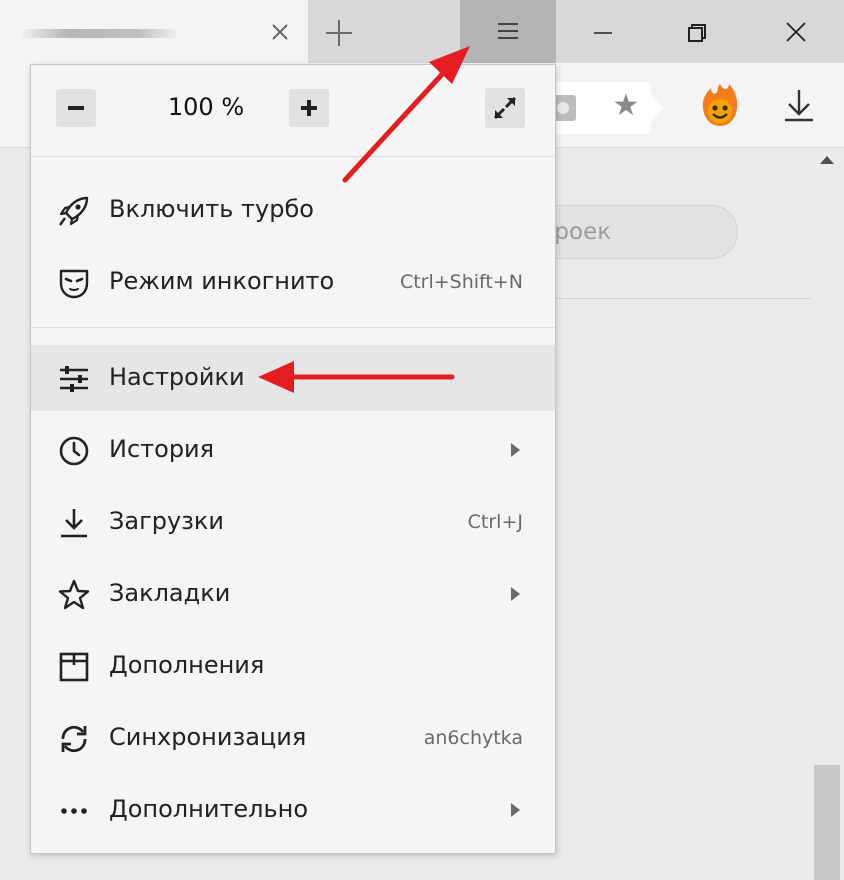 This screenshot has width=844, height=880. I want to click on extension-button, so click(720, 105).